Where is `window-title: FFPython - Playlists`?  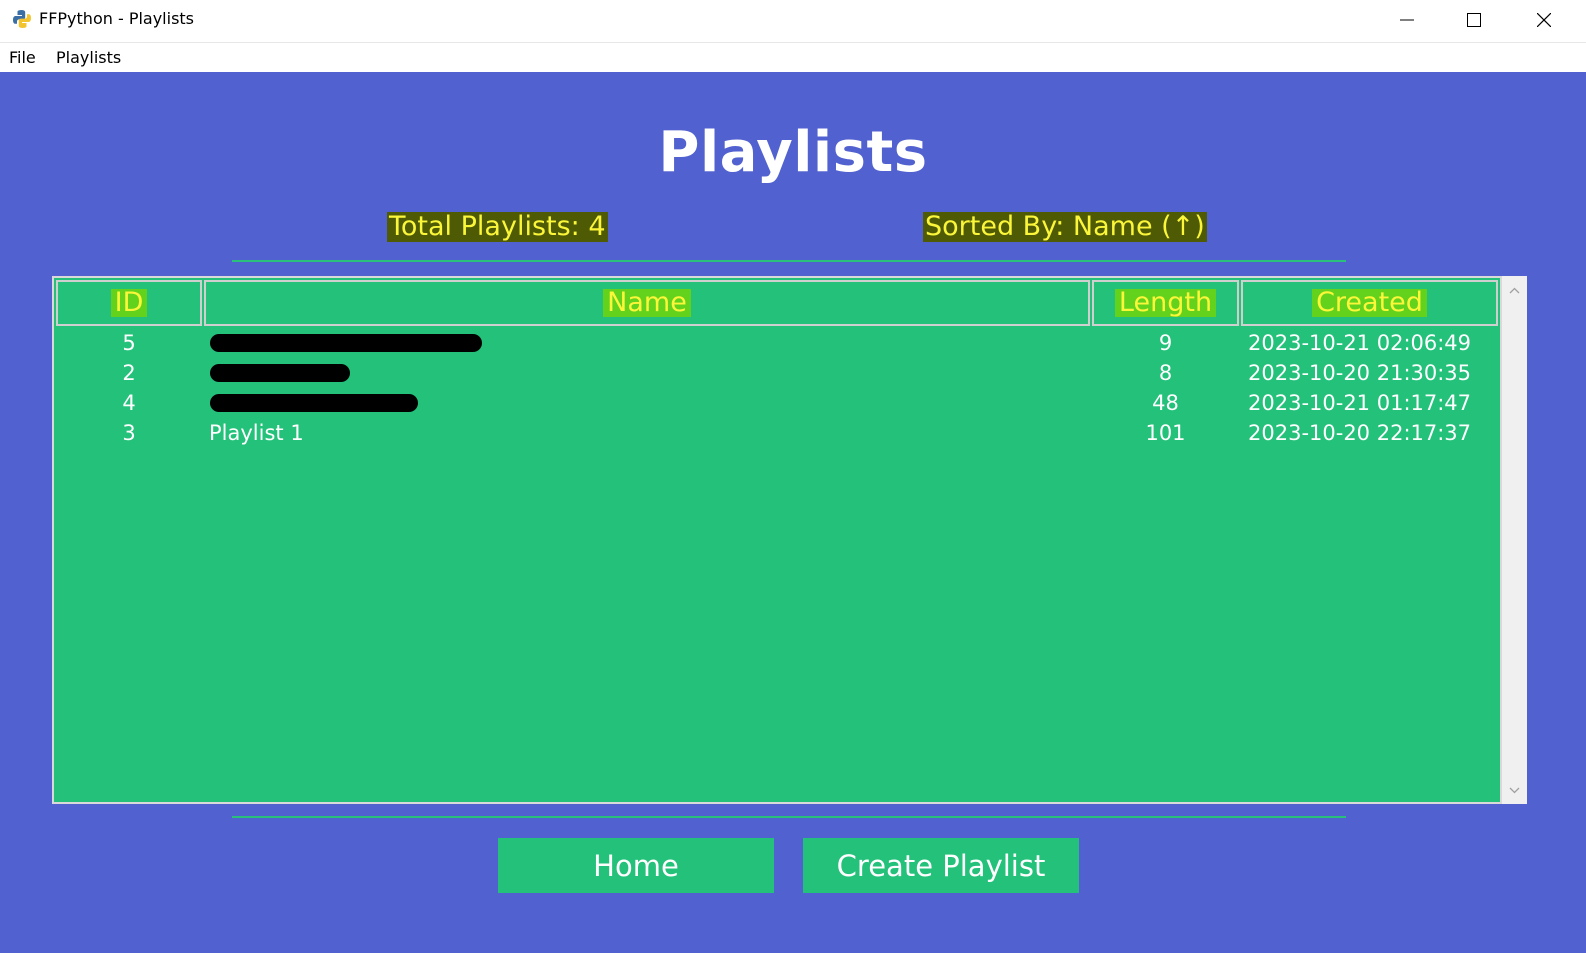 window-title: FFPython - Playlists is located at coordinates (117, 18).